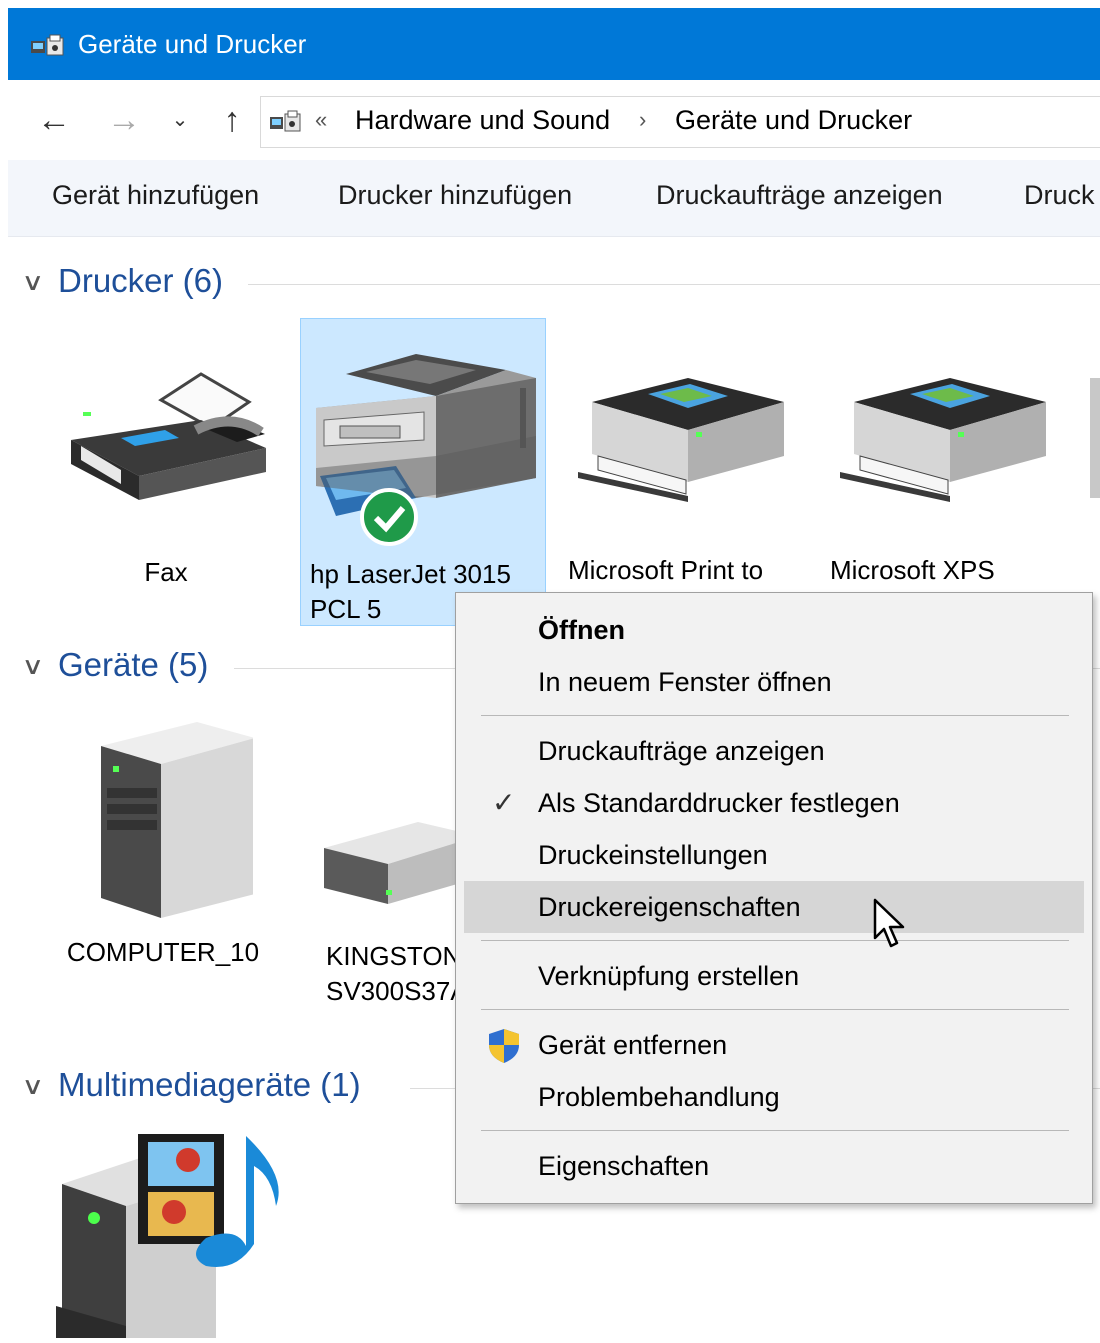  I want to click on menu-item-printer-properties: Druckereigenschaften, so click(774, 907).